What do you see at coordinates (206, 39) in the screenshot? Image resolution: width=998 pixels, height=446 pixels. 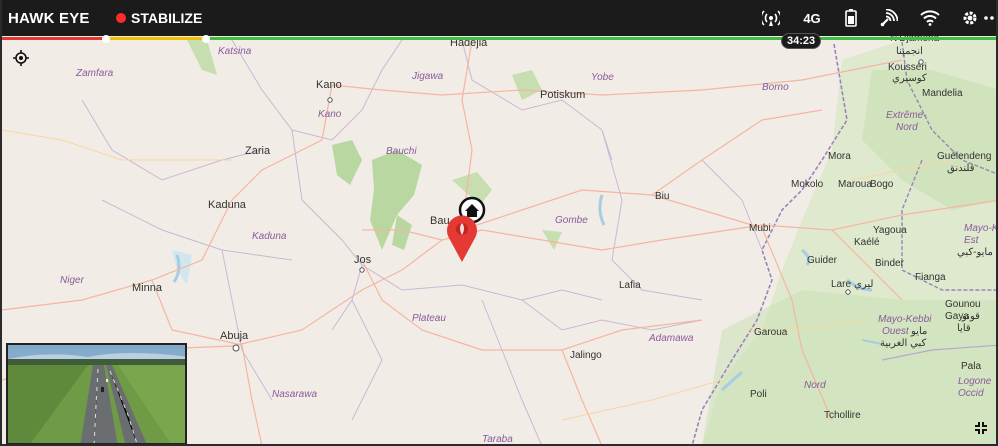 I see `timeline-marker-end` at bounding box center [206, 39].